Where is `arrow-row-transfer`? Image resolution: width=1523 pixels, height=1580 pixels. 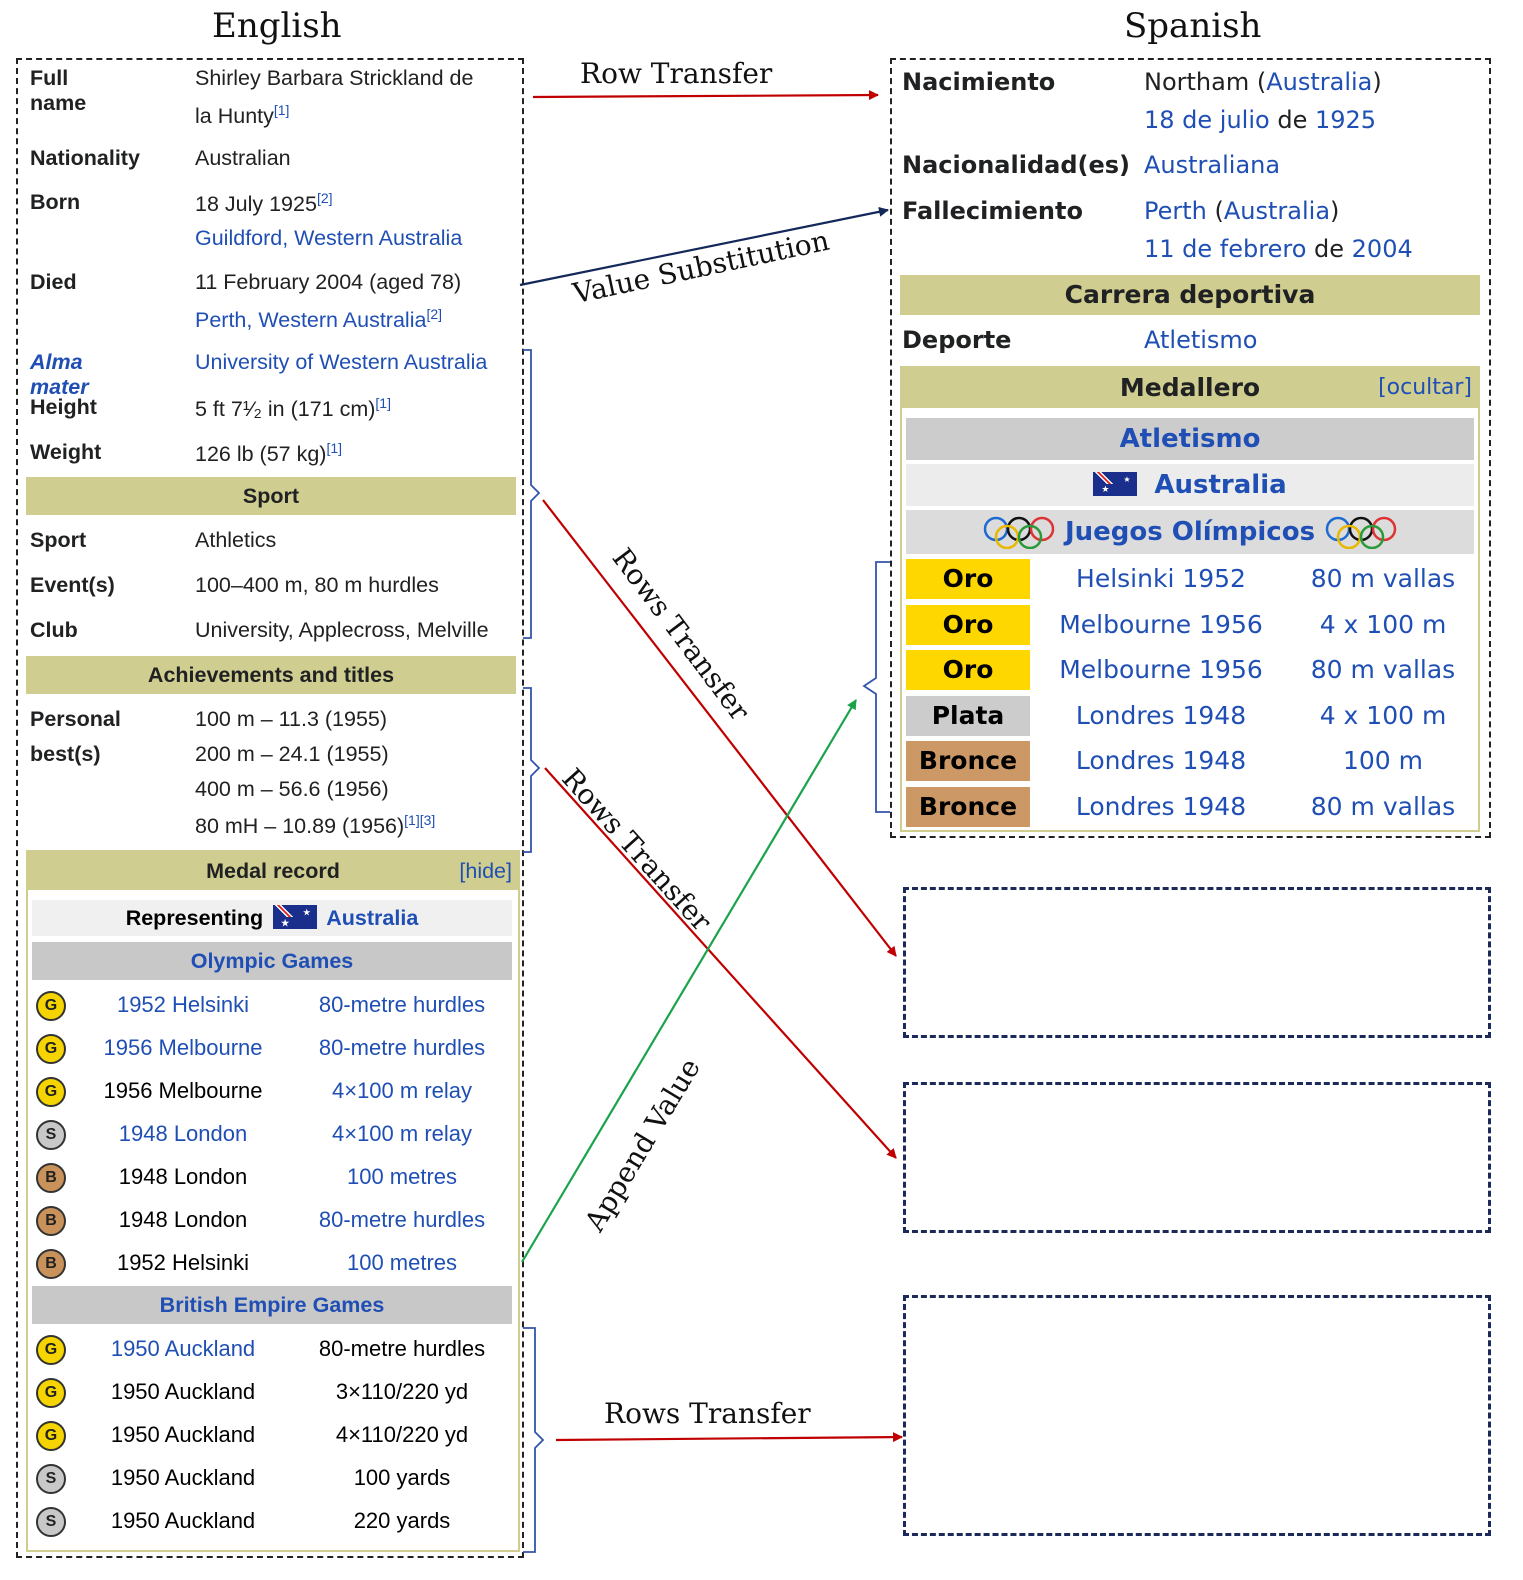 arrow-row-transfer is located at coordinates (705, 95).